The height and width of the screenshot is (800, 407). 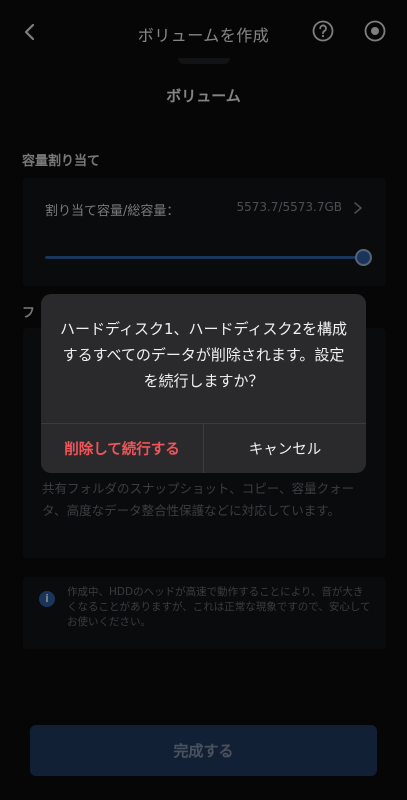 I want to click on delete-and-continue-button: 削除して続行する, so click(x=122, y=448).